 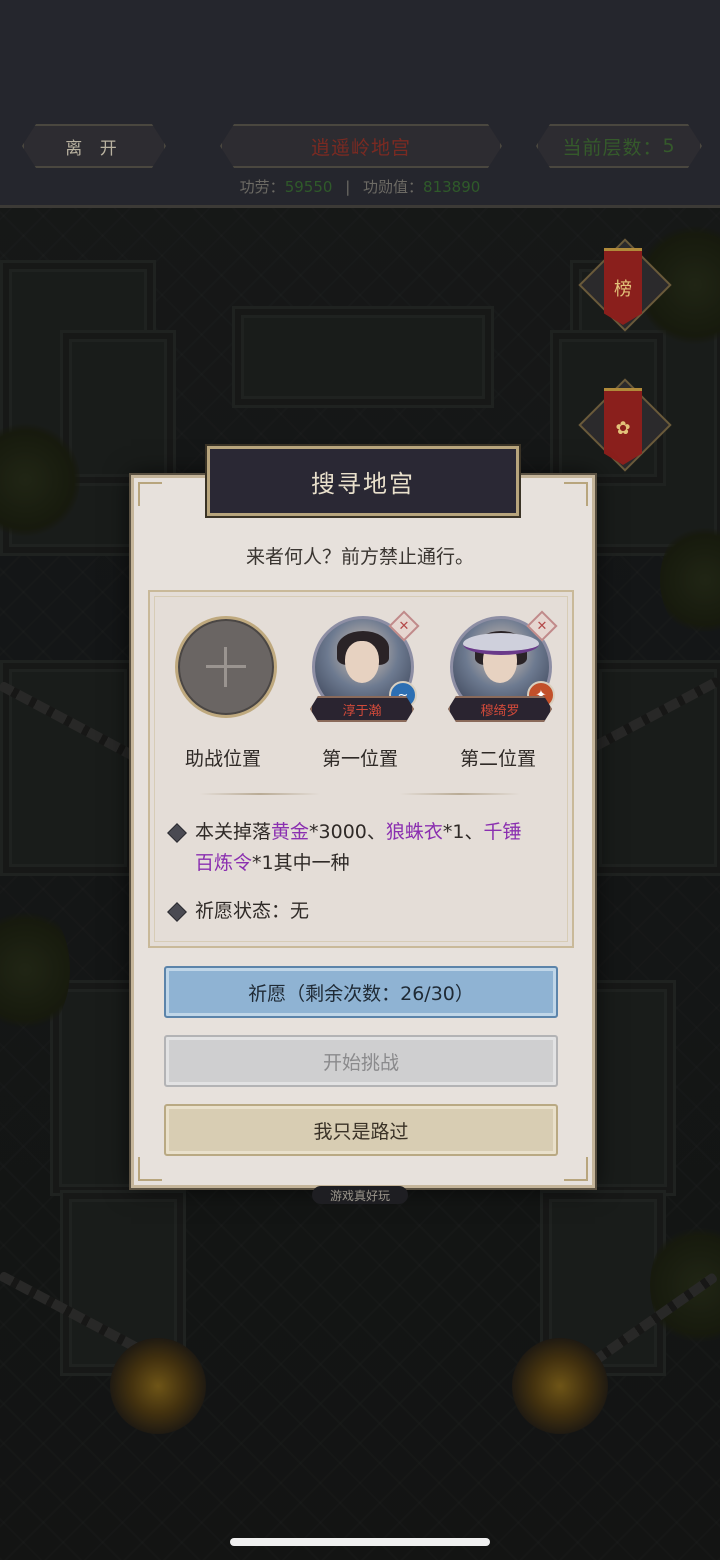 What do you see at coordinates (262, 187) in the screenshot?
I see `merit-label: 功劳：` at bounding box center [262, 187].